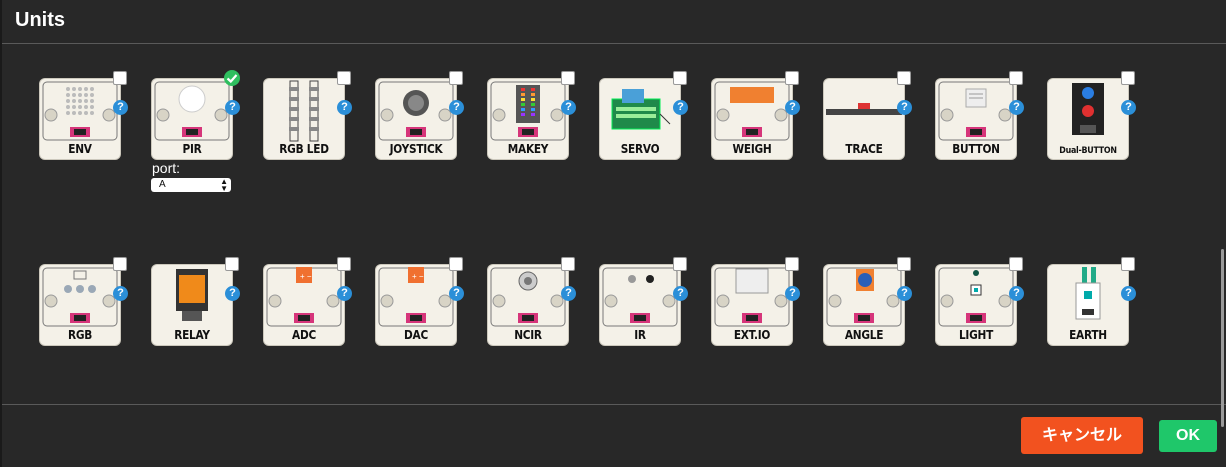 This screenshot has height=467, width=1226. Describe the element at coordinates (80, 305) in the screenshot. I see `unit-card-body: RGB` at that location.